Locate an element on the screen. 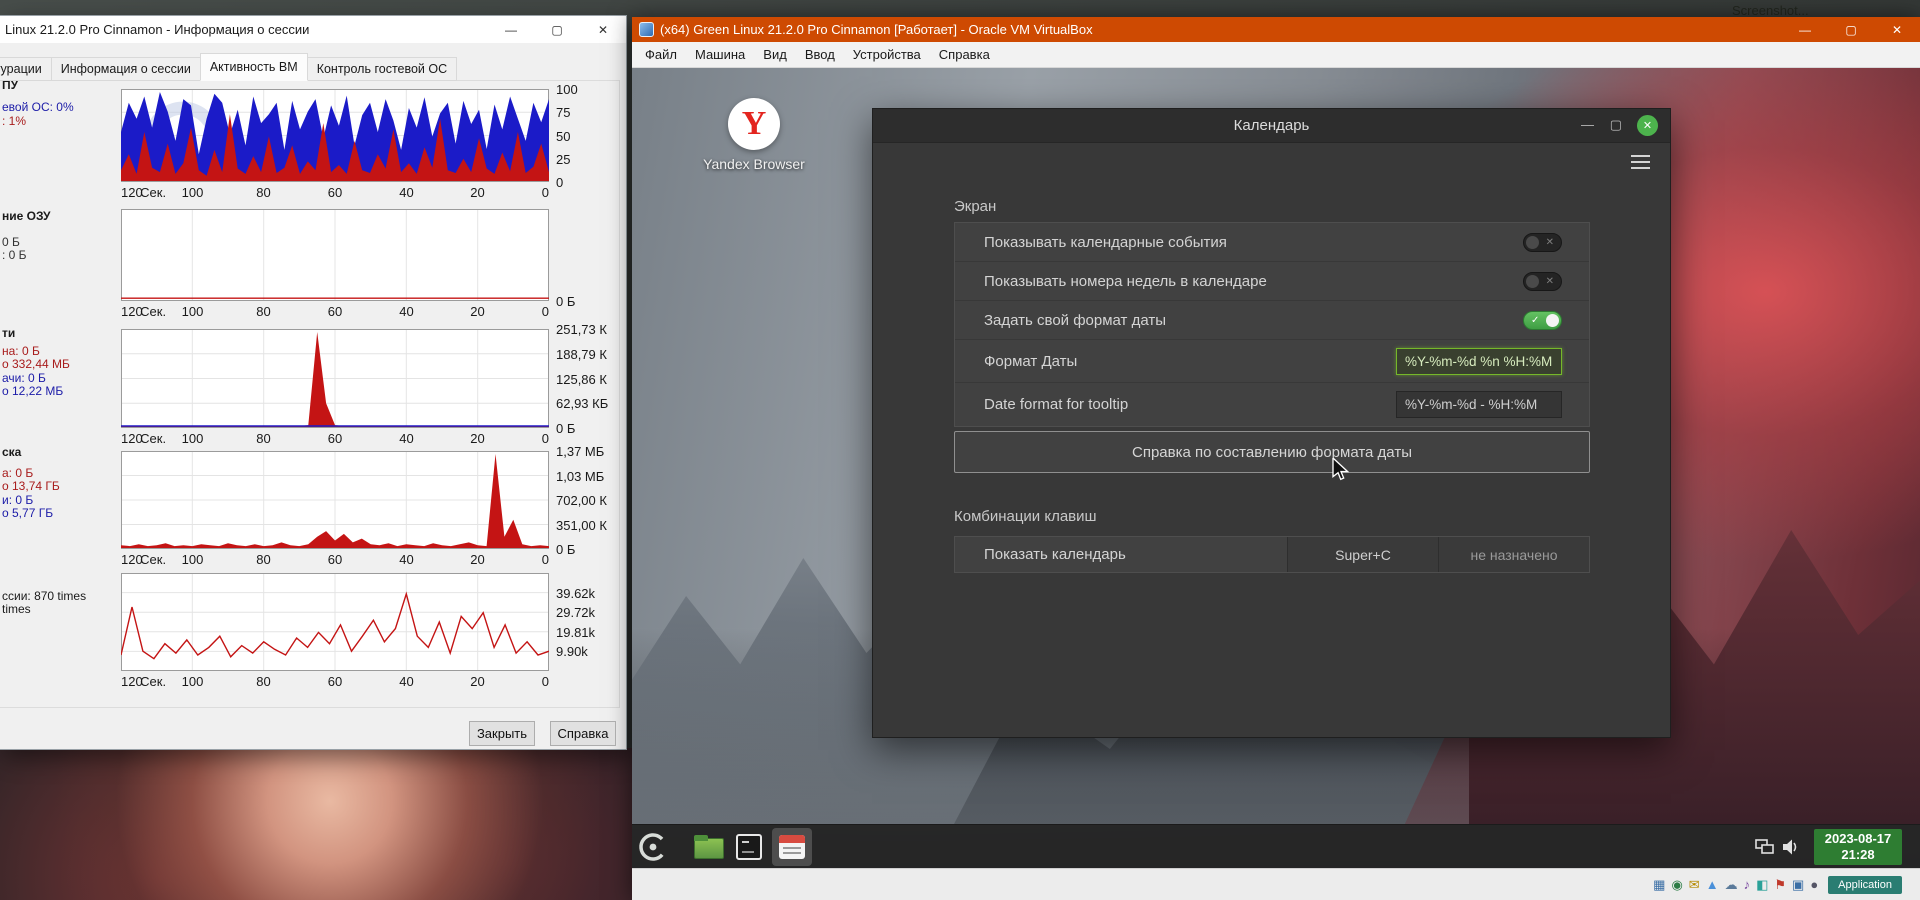 This screenshot has width=1920, height=900. y-axis-label: 100 is located at coordinates (567, 89).